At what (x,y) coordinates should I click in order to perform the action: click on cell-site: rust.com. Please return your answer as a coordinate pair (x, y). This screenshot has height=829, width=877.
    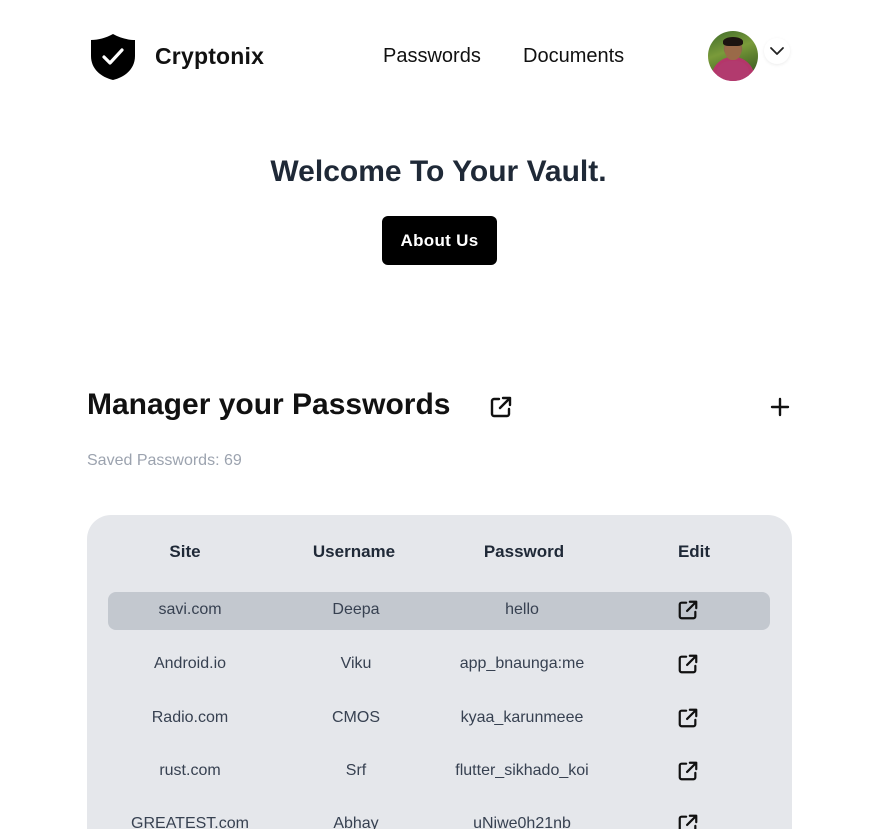
    Looking at the image, I should click on (190, 770).